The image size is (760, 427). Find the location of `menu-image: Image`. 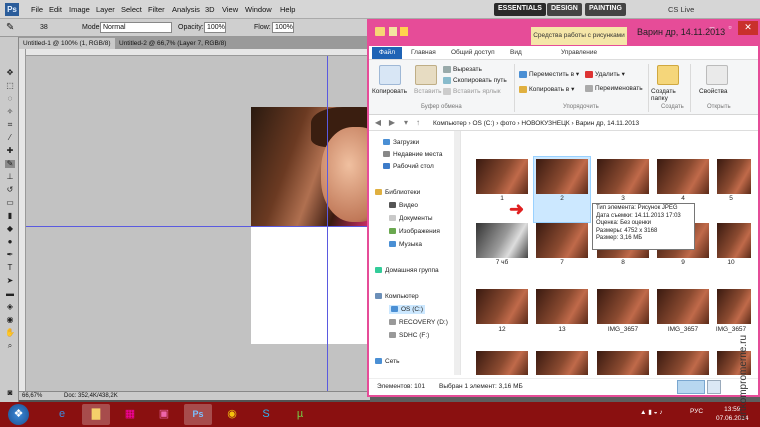

menu-image: Image is located at coordinates (79, 9).